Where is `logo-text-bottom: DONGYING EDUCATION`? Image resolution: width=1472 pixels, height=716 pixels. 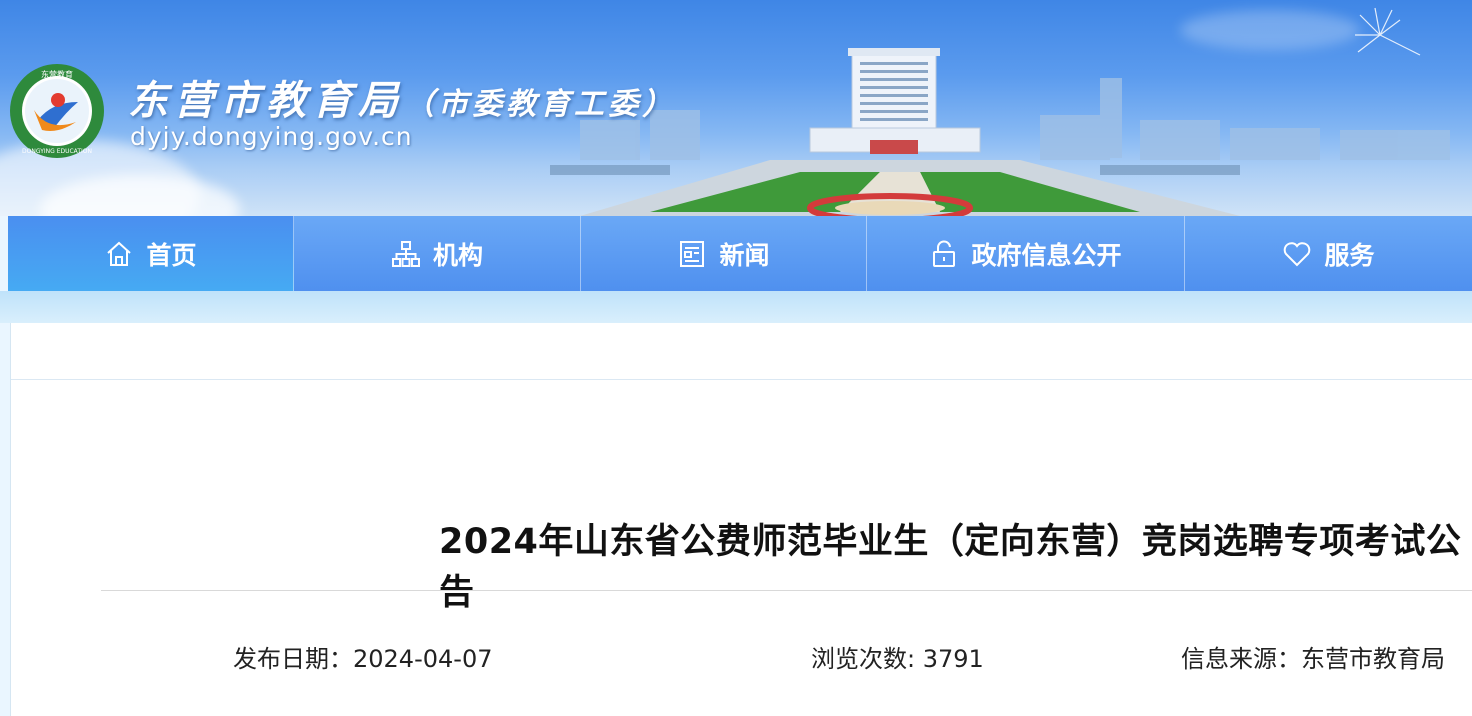
logo-text-bottom: DONGYING EDUCATION is located at coordinates (57, 151).